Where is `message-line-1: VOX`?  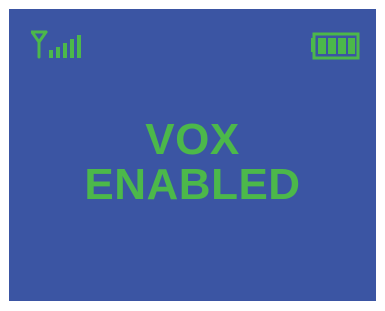 message-line-1: VOX is located at coordinates (192, 139).